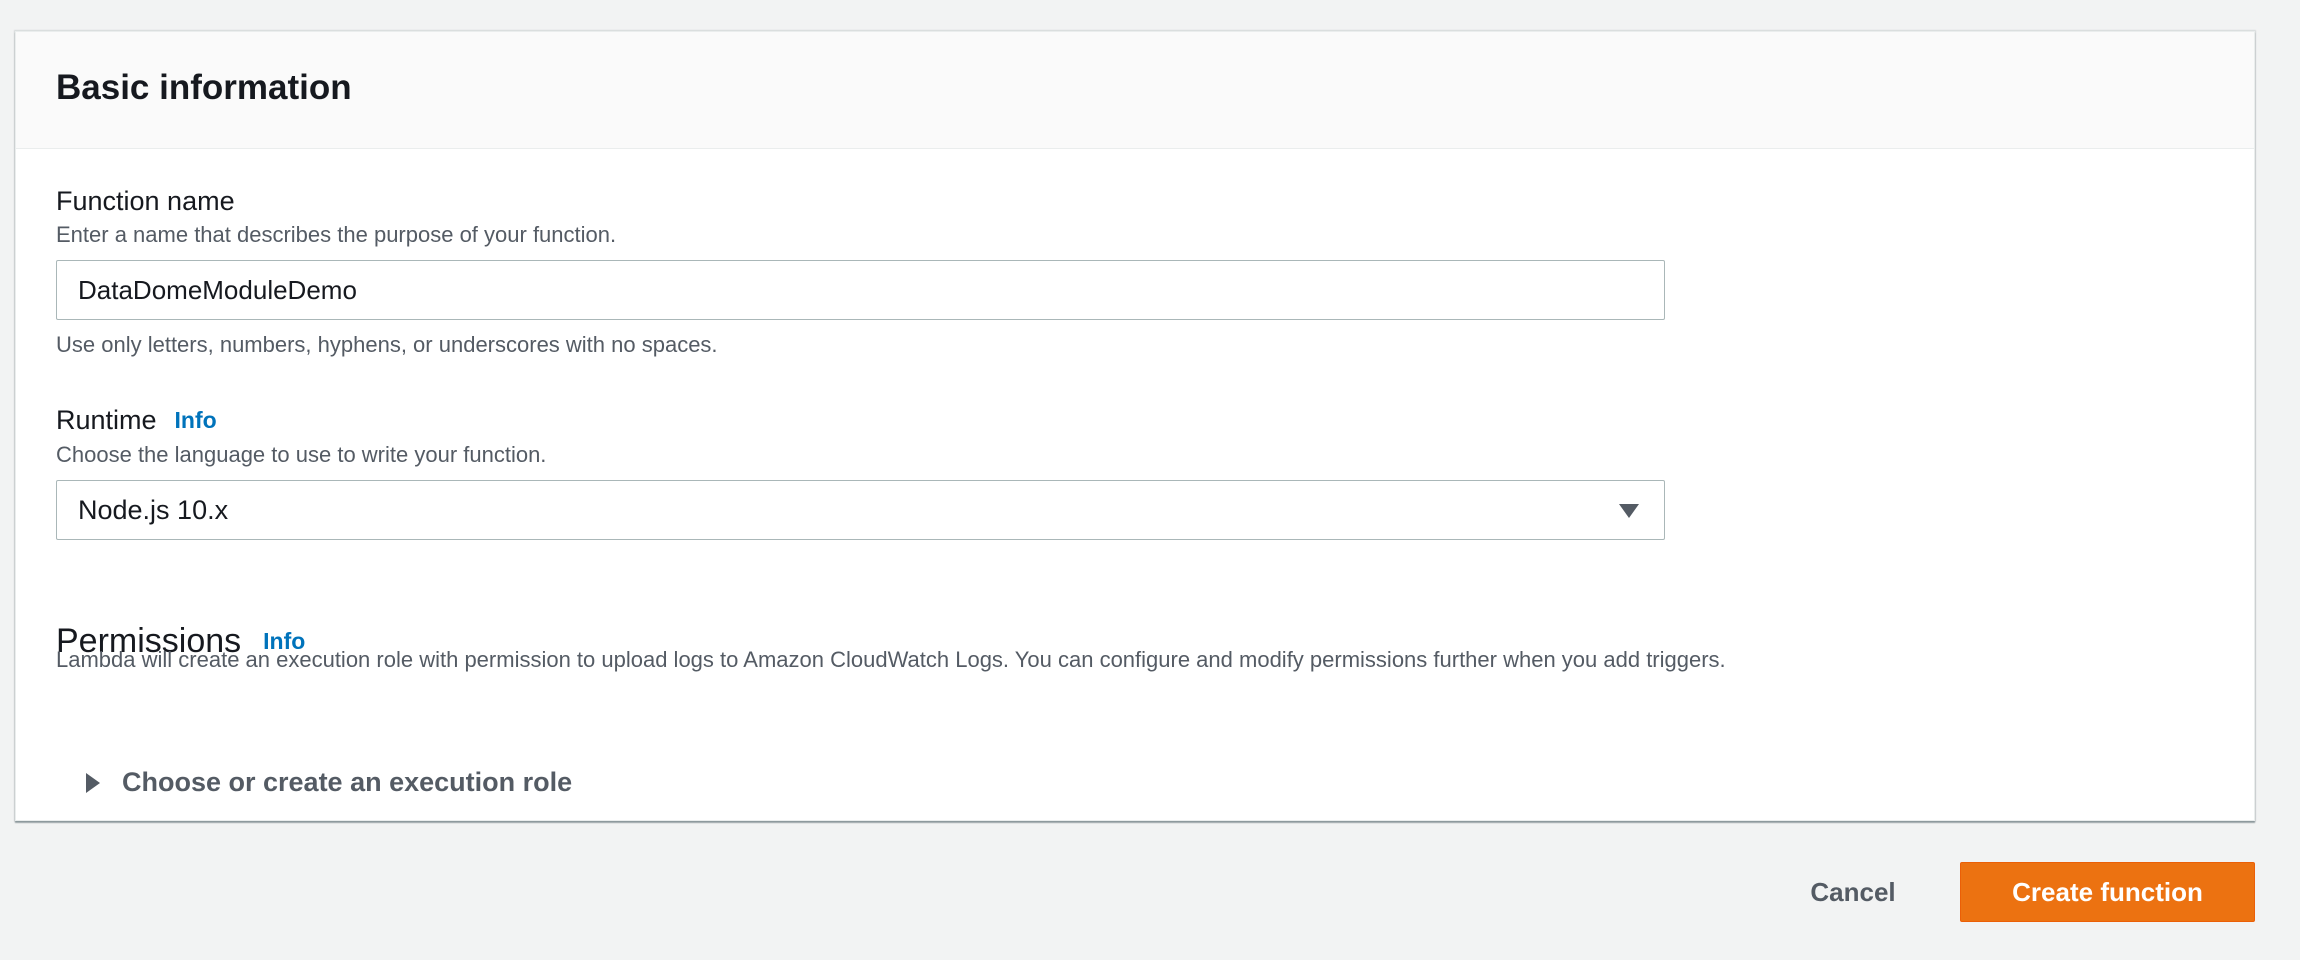 This screenshot has width=2300, height=960. What do you see at coordinates (860, 510) in the screenshot?
I see `runtime-select: Node.js 10.x` at bounding box center [860, 510].